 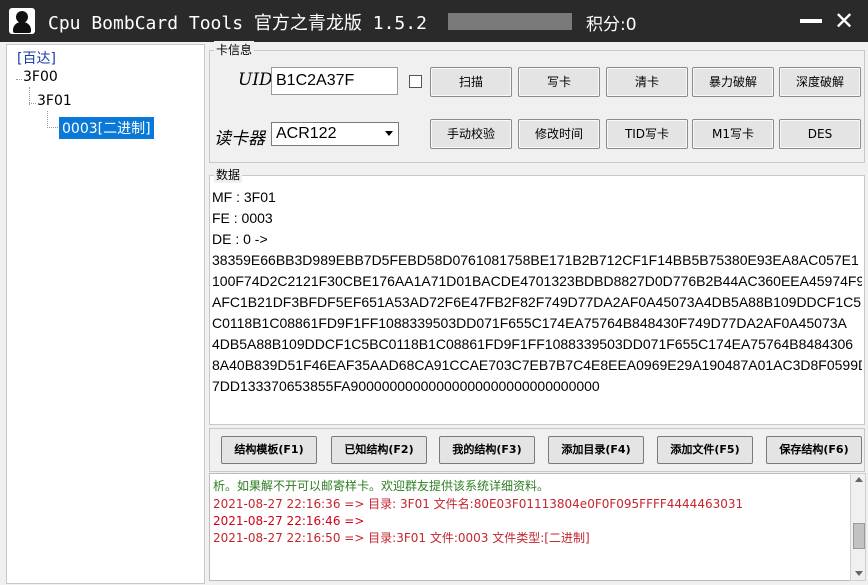 I want to click on redacted-area, so click(x=510, y=21).